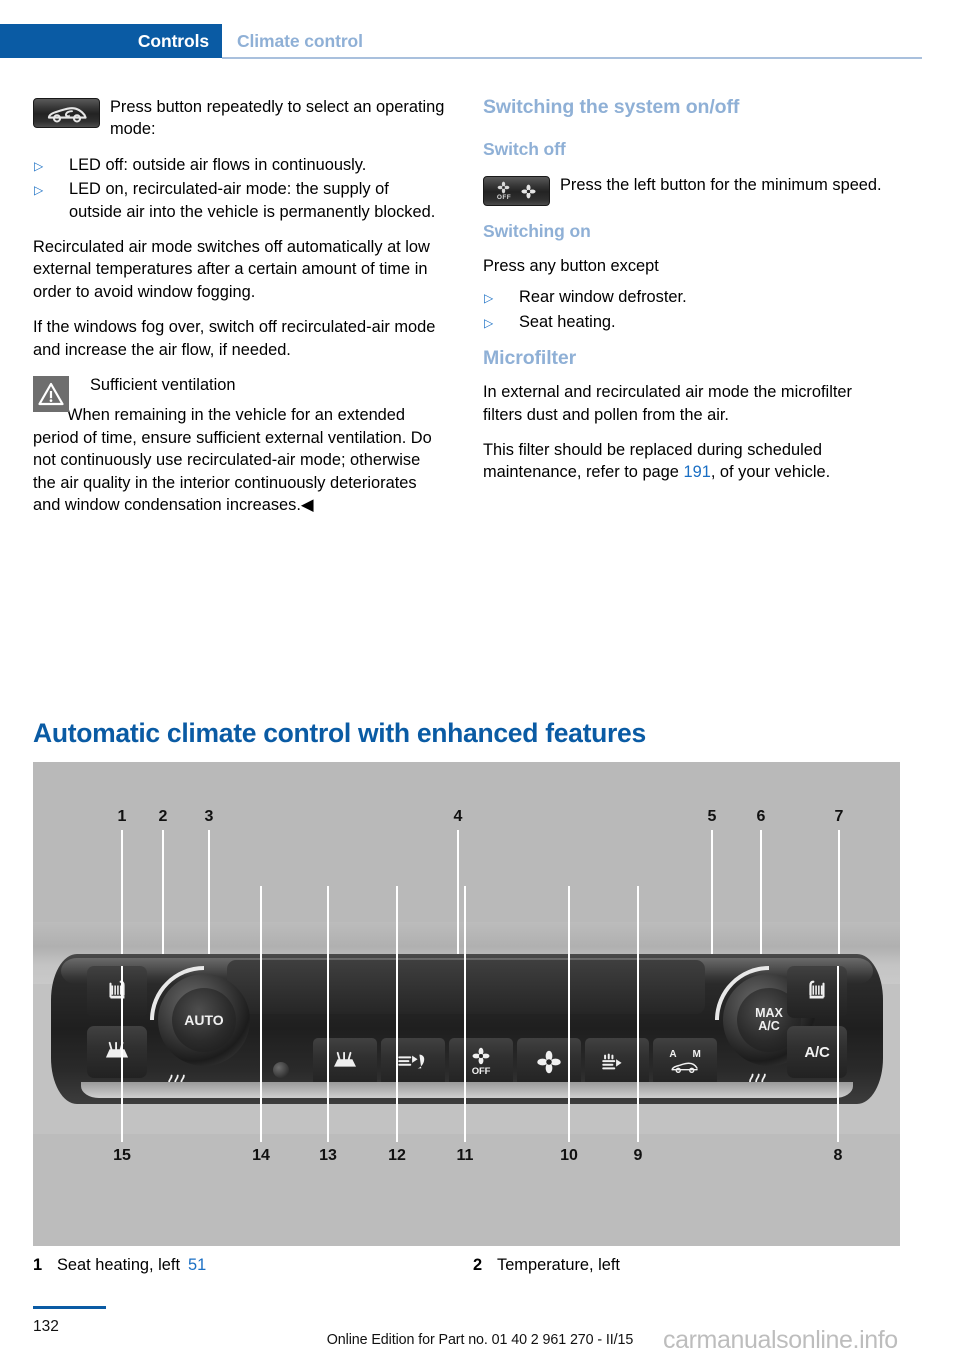  What do you see at coordinates (839, 816) in the screenshot?
I see `callout-number-7: 7` at bounding box center [839, 816].